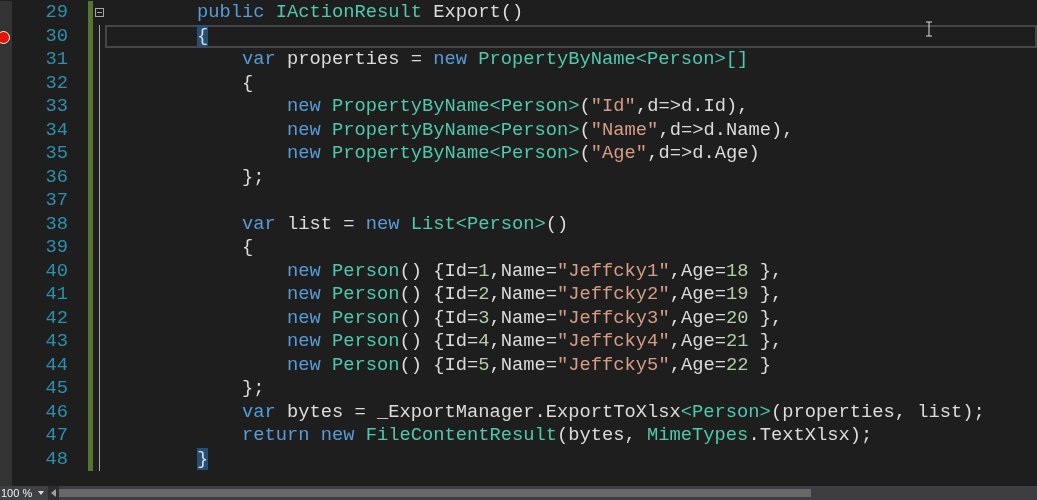 This screenshot has width=1037, height=500. Describe the element at coordinates (56, 365) in the screenshot. I see `line-number: 44` at that location.